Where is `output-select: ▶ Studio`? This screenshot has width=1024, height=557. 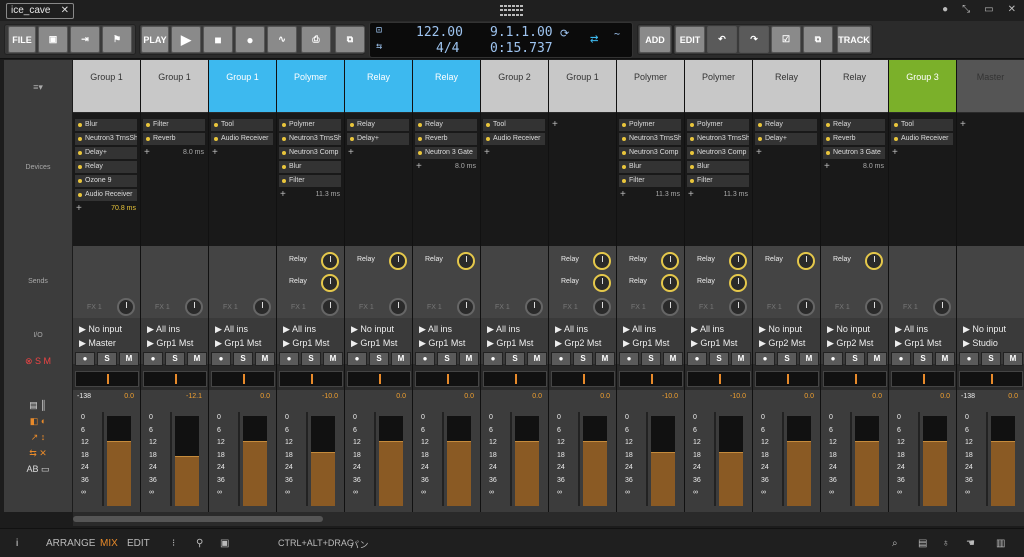
output-select: ▶ Studio is located at coordinates (980, 343).